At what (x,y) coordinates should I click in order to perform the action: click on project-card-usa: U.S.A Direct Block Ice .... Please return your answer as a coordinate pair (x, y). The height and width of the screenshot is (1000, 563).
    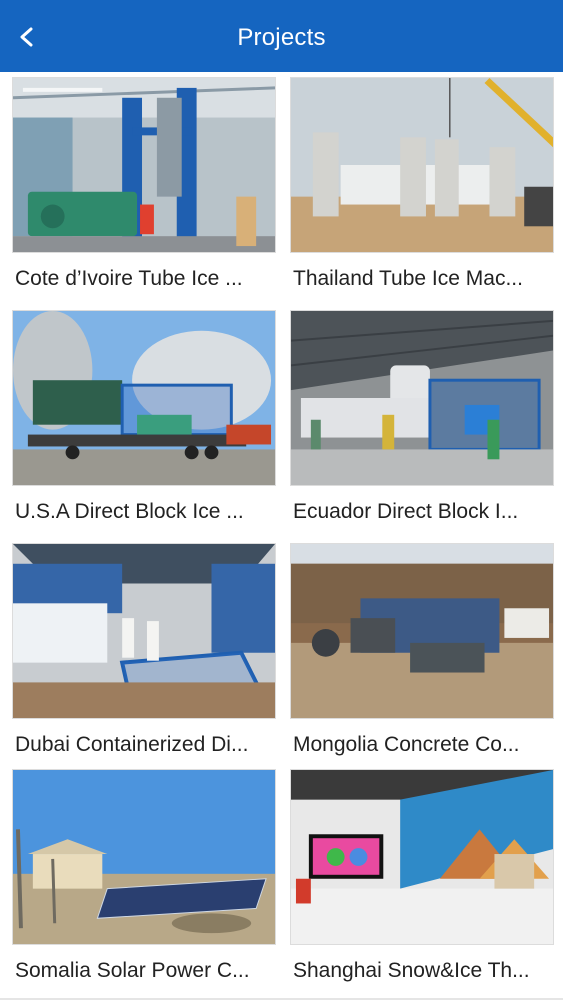
    Looking at the image, I should click on (144, 418).